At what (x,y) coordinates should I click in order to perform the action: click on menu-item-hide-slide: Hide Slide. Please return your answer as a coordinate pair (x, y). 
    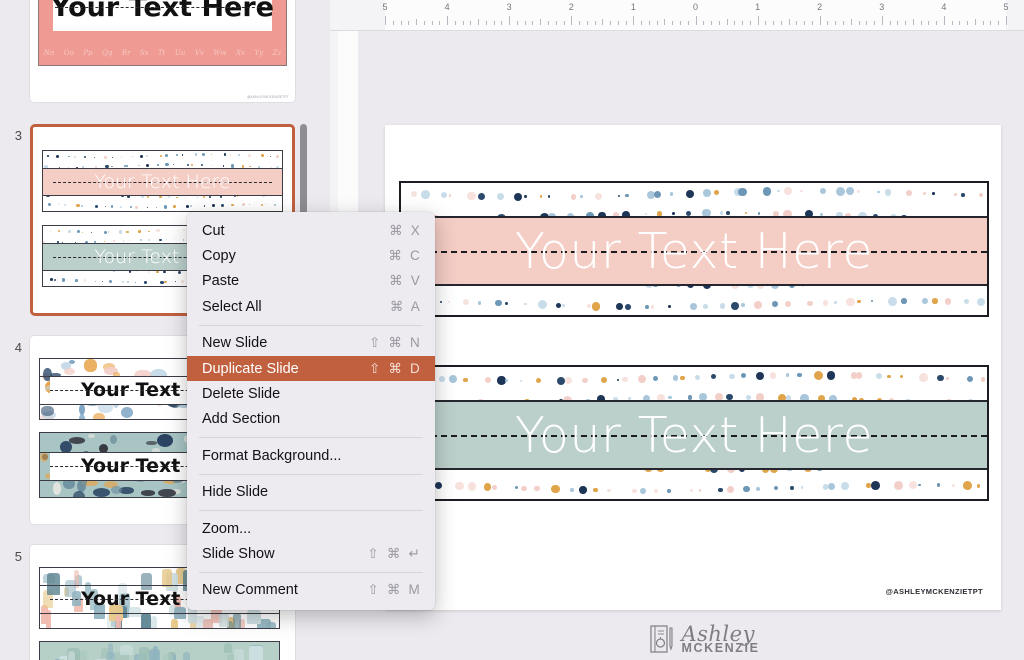
    Looking at the image, I should click on (311, 492).